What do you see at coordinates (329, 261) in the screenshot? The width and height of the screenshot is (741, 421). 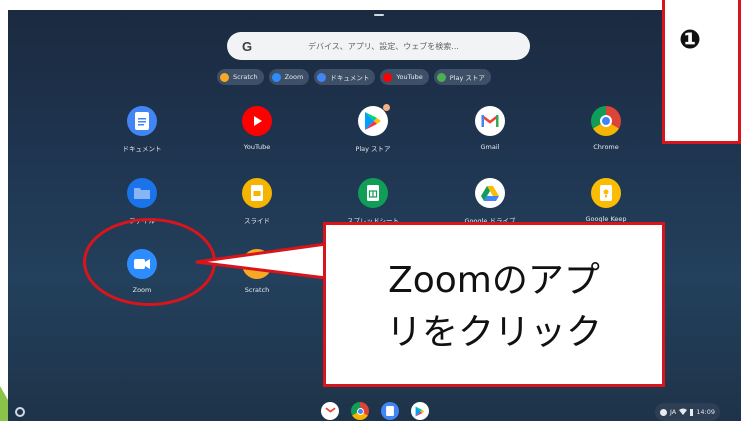 I see `callout-seam-cover` at bounding box center [329, 261].